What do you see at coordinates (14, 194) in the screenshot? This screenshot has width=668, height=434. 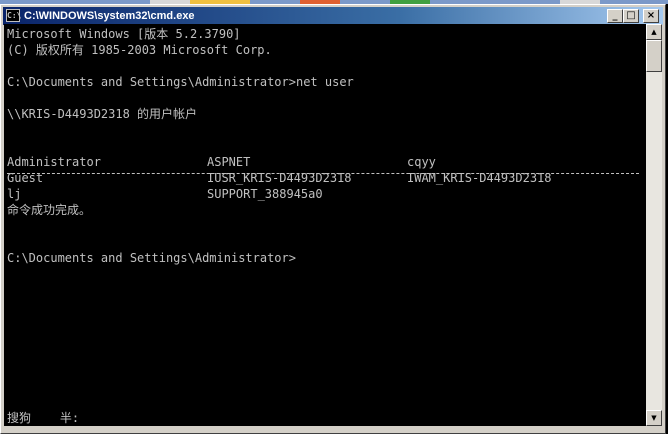 I see `user-name: lj` at bounding box center [14, 194].